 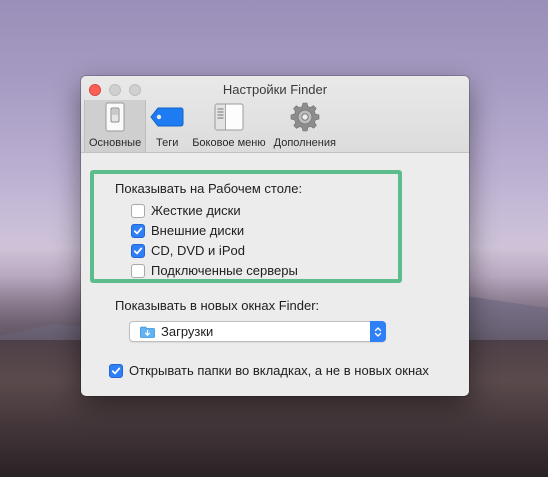 I want to click on checkbox-external-disks: Внешние диски, so click(x=187, y=230).